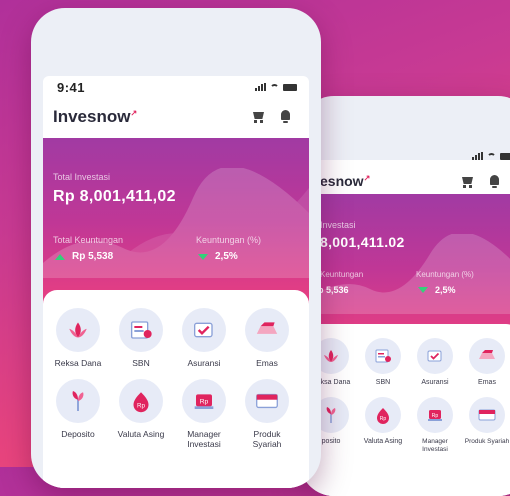 The height and width of the screenshot is (496, 510). I want to click on menu-label: posito, so click(331, 442).